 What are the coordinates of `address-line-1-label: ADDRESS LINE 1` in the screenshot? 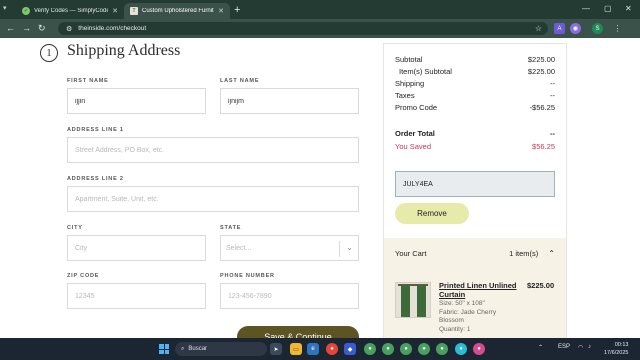 It's located at (95, 130).